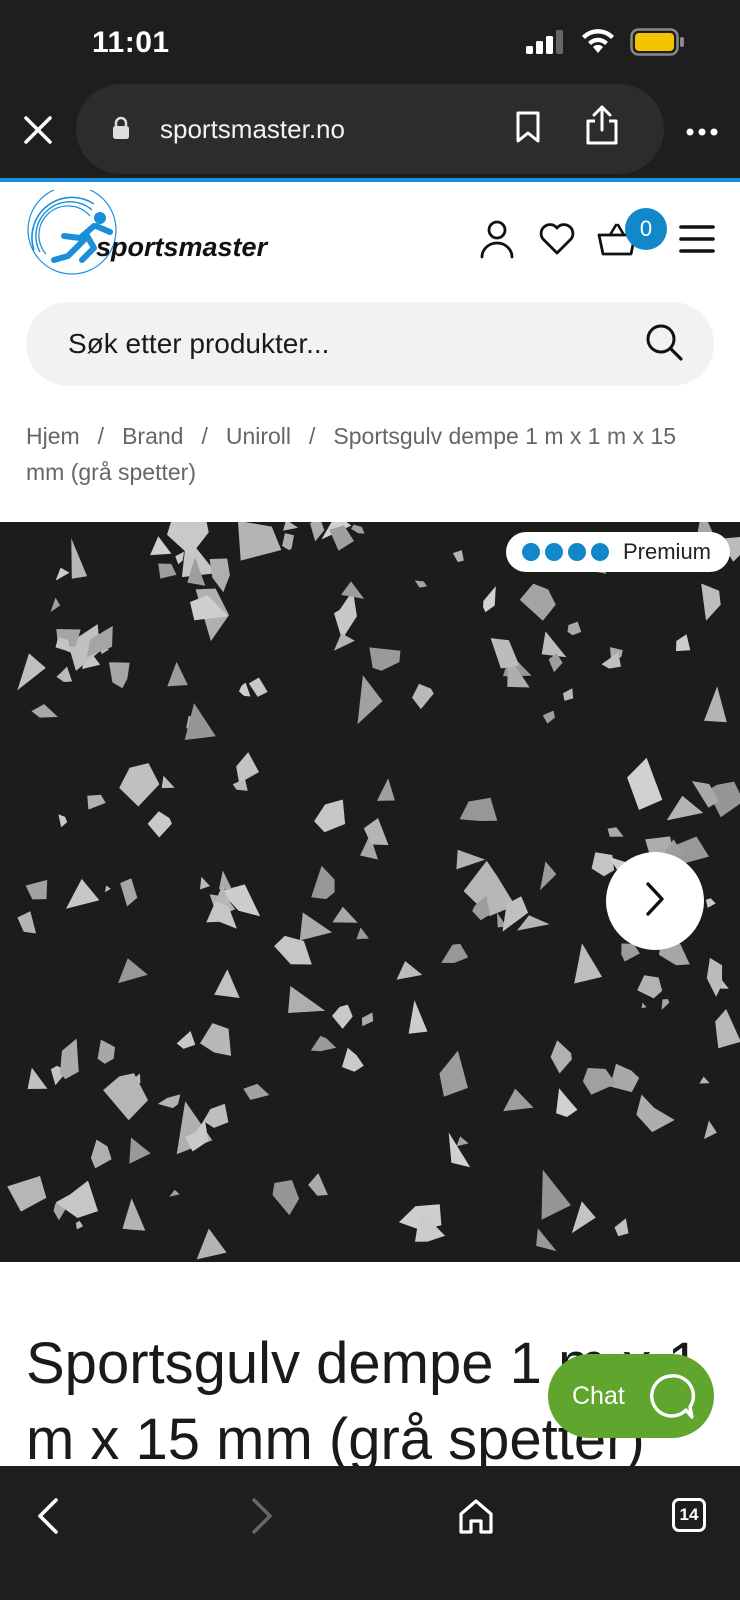 The width and height of the screenshot is (740, 1600). Describe the element at coordinates (598, 1395) in the screenshot. I see `chat-label: Chat` at that location.